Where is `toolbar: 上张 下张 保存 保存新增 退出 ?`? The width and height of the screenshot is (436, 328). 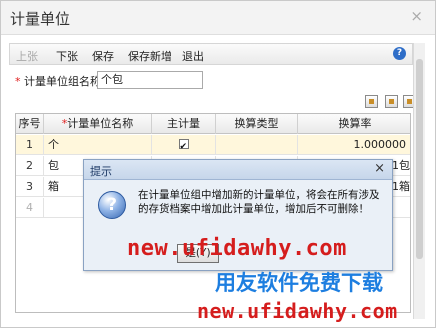 toolbar: 上张 下张 保存 保存新增 退出 ? is located at coordinates (211, 54).